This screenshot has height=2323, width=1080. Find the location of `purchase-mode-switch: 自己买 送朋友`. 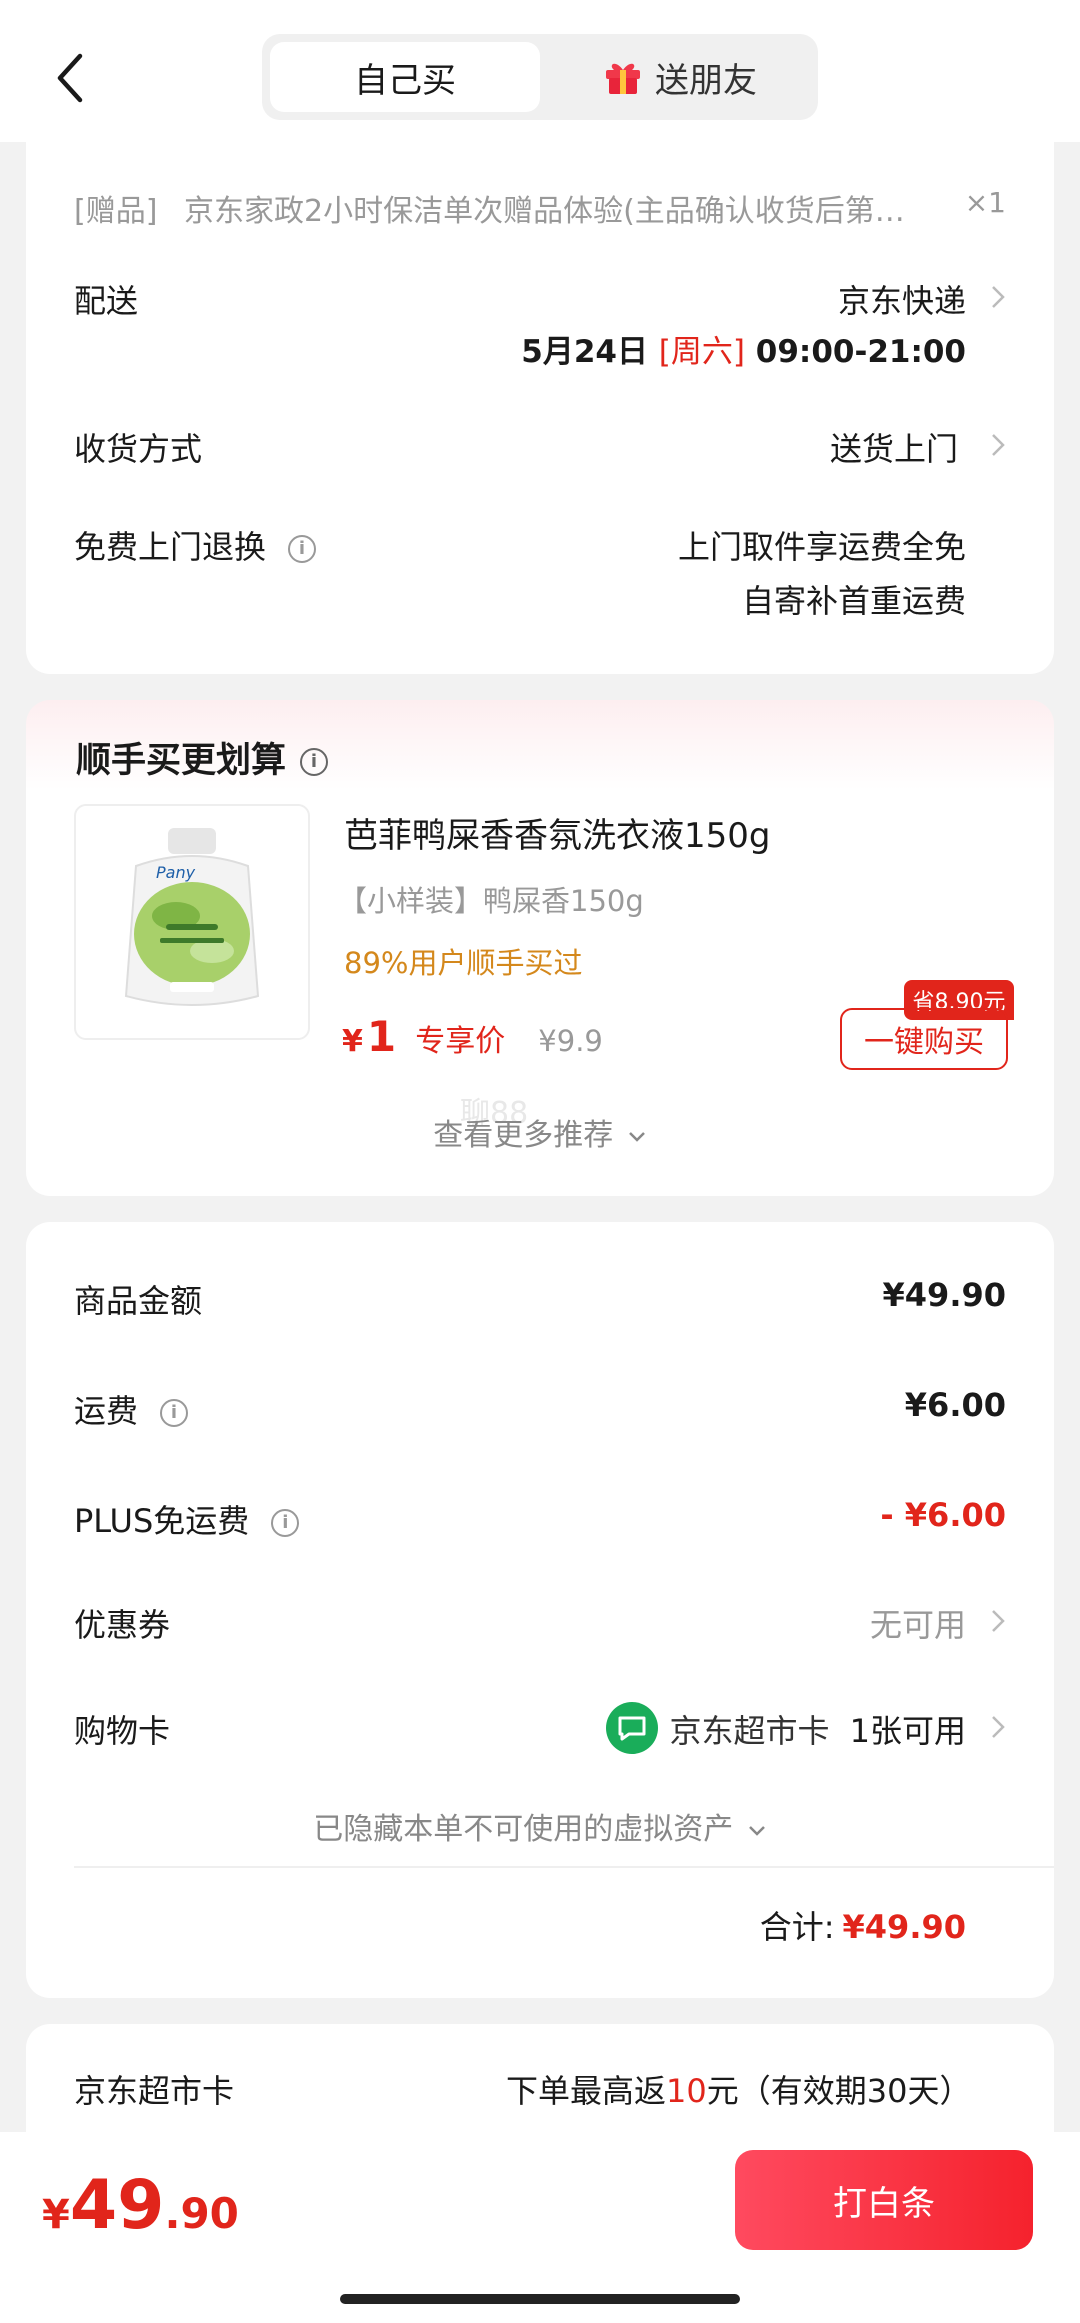

purchase-mode-switch: 自己买 送朋友 is located at coordinates (540, 77).